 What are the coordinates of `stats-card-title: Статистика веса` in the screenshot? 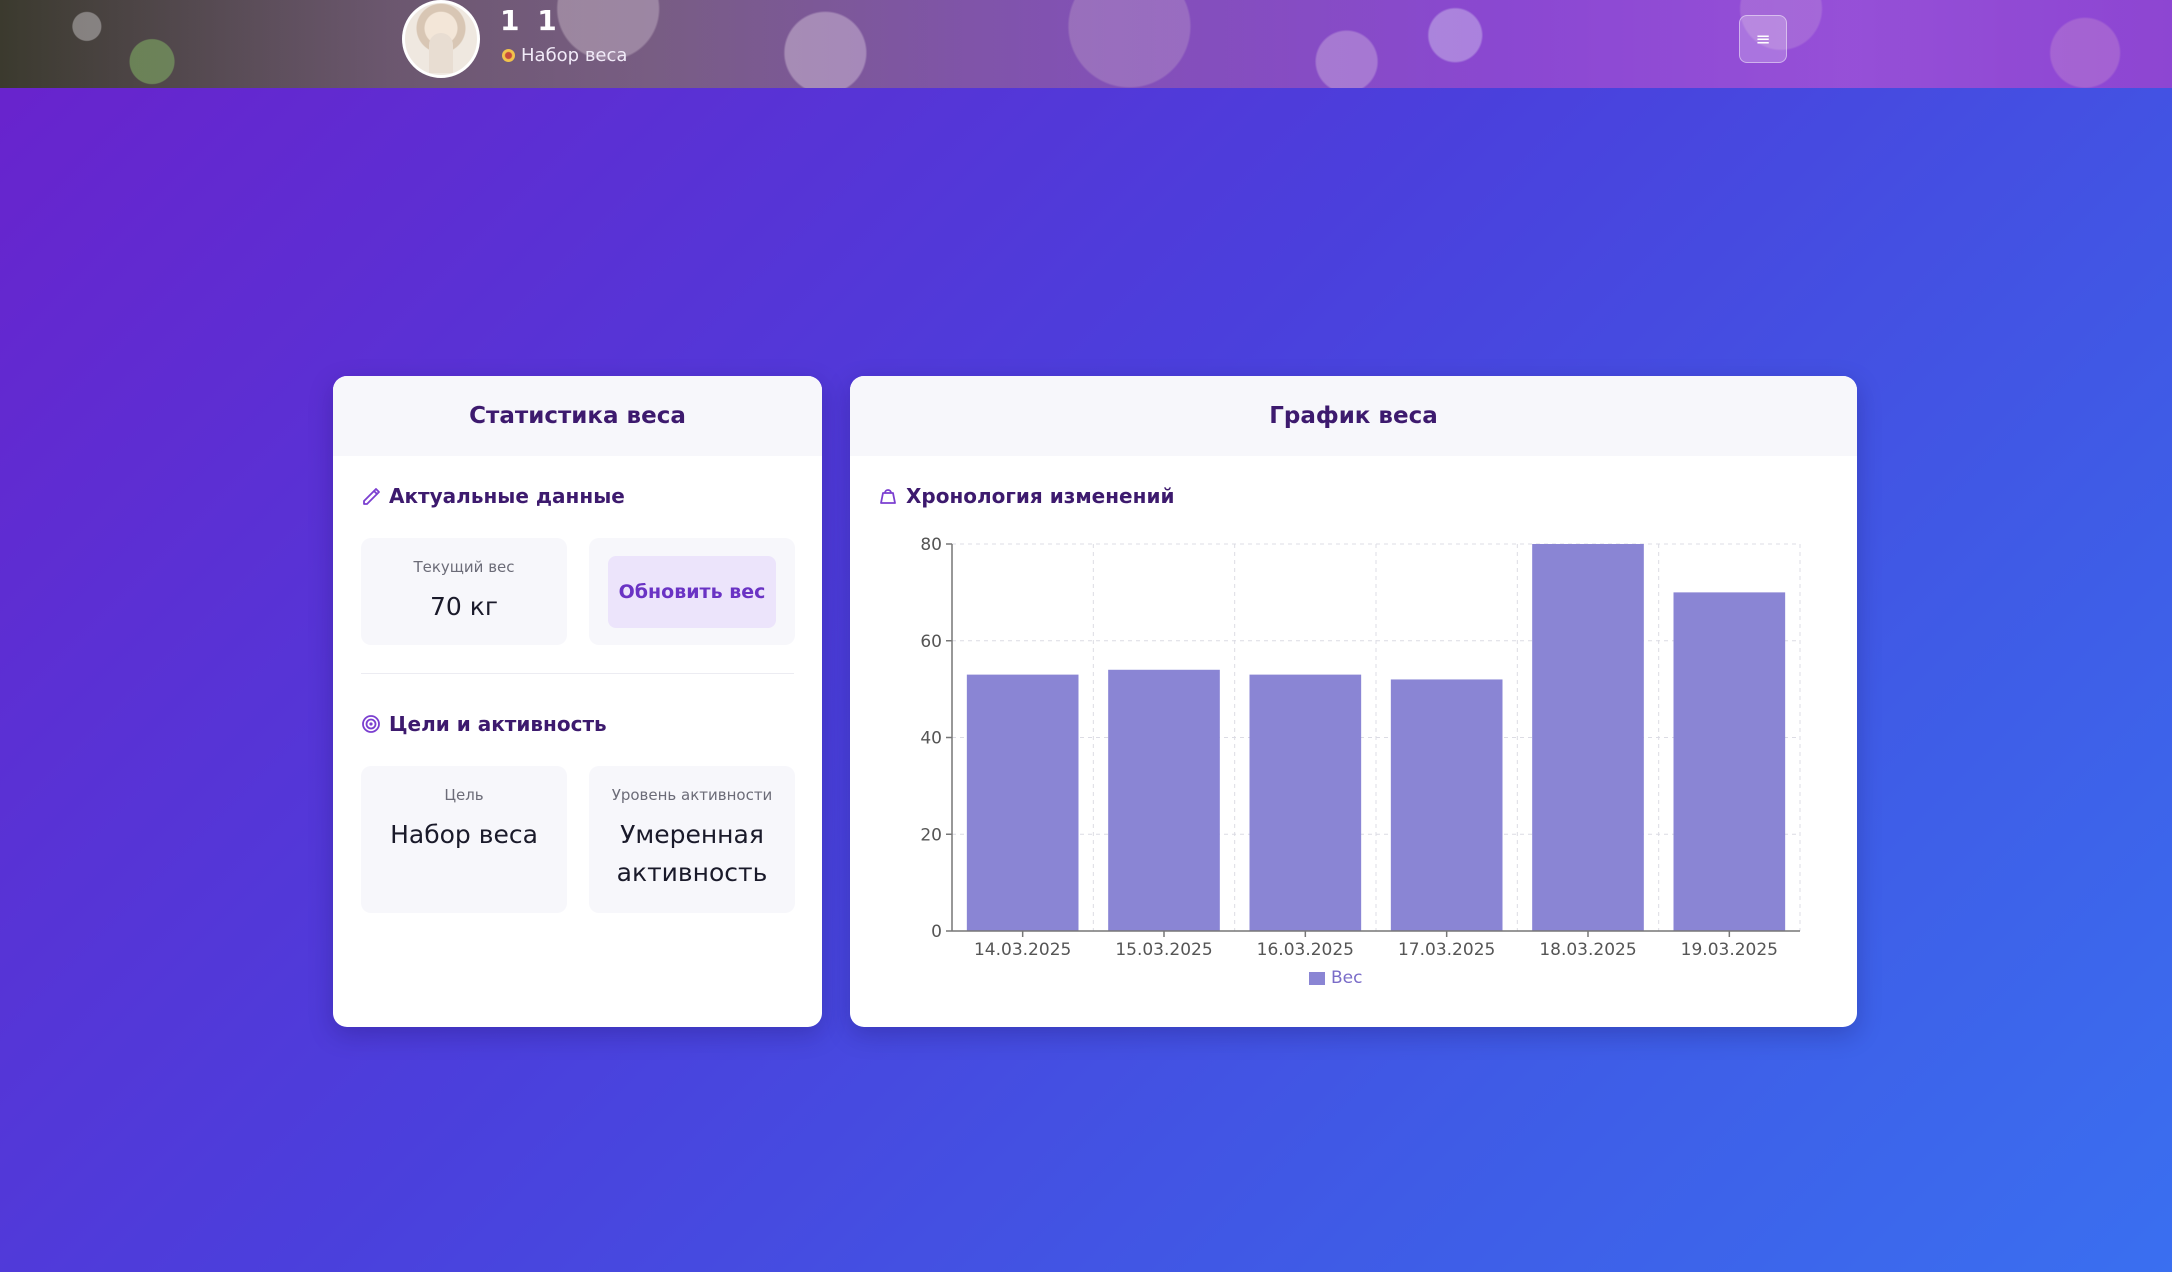 It's located at (577, 416).